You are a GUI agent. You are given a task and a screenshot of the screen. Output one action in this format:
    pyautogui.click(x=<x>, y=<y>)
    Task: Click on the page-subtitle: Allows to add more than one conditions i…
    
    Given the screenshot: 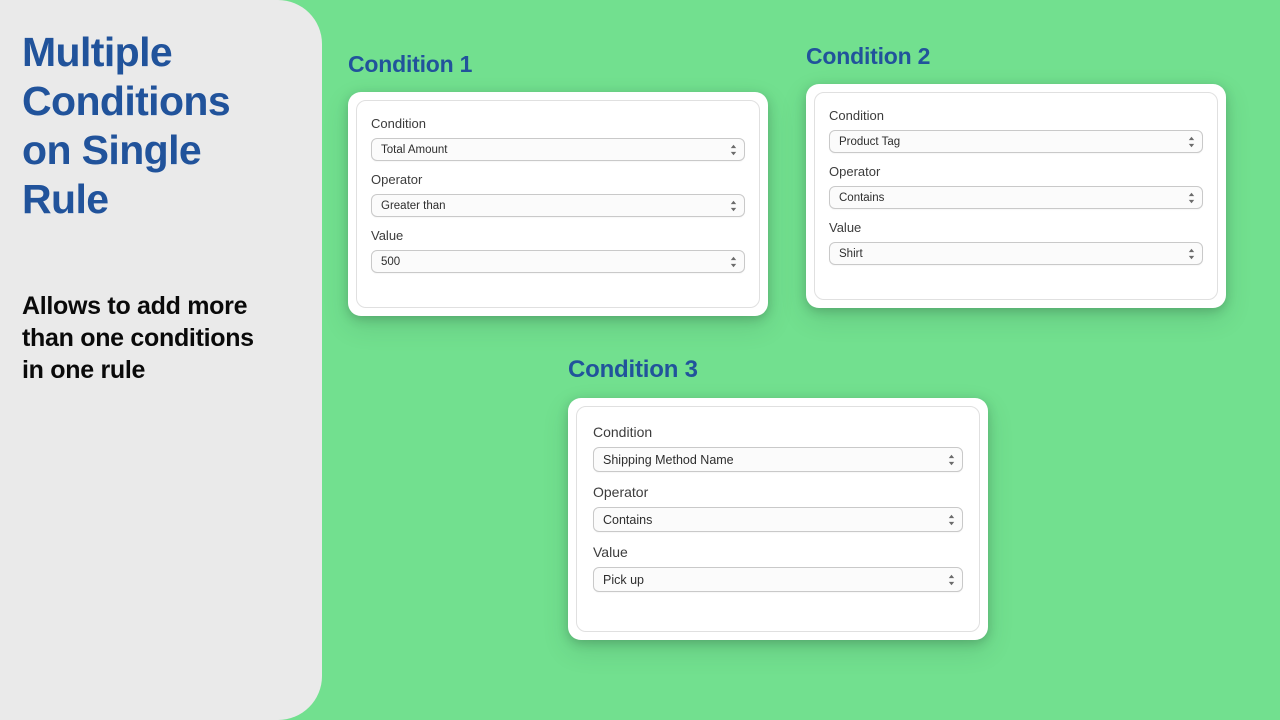 What is the action you would take?
    pyautogui.click(x=138, y=338)
    